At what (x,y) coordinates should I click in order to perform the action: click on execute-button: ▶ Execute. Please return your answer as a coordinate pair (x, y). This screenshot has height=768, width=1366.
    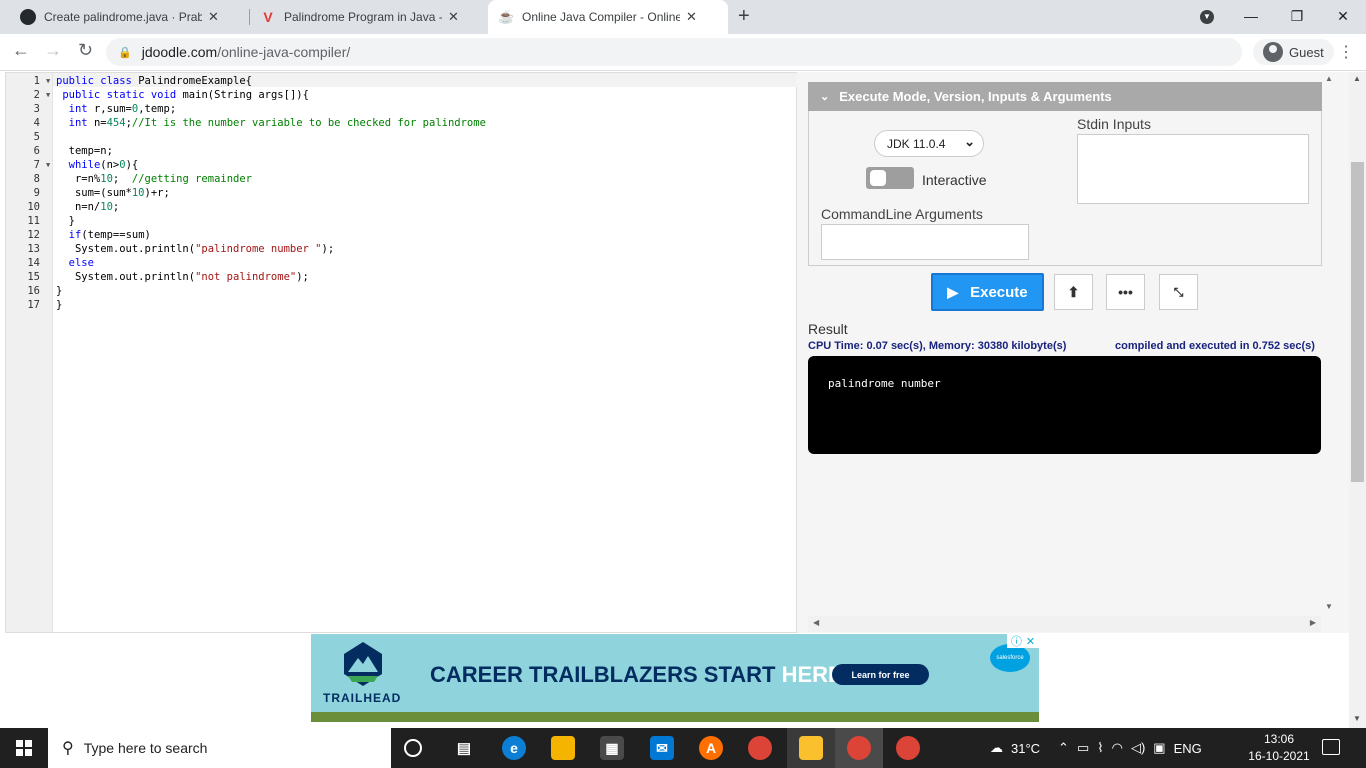
    Looking at the image, I should click on (987, 292).